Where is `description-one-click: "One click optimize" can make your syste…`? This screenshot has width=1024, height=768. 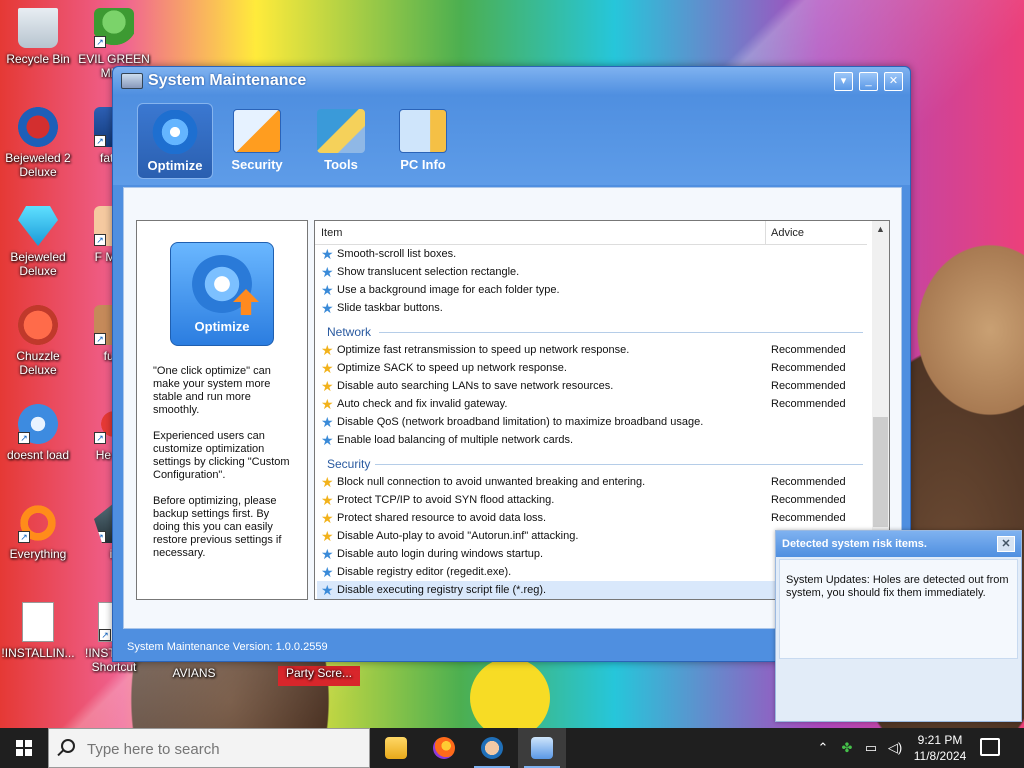 description-one-click: "One click optimize" can make your syste… is located at coordinates (212, 390).